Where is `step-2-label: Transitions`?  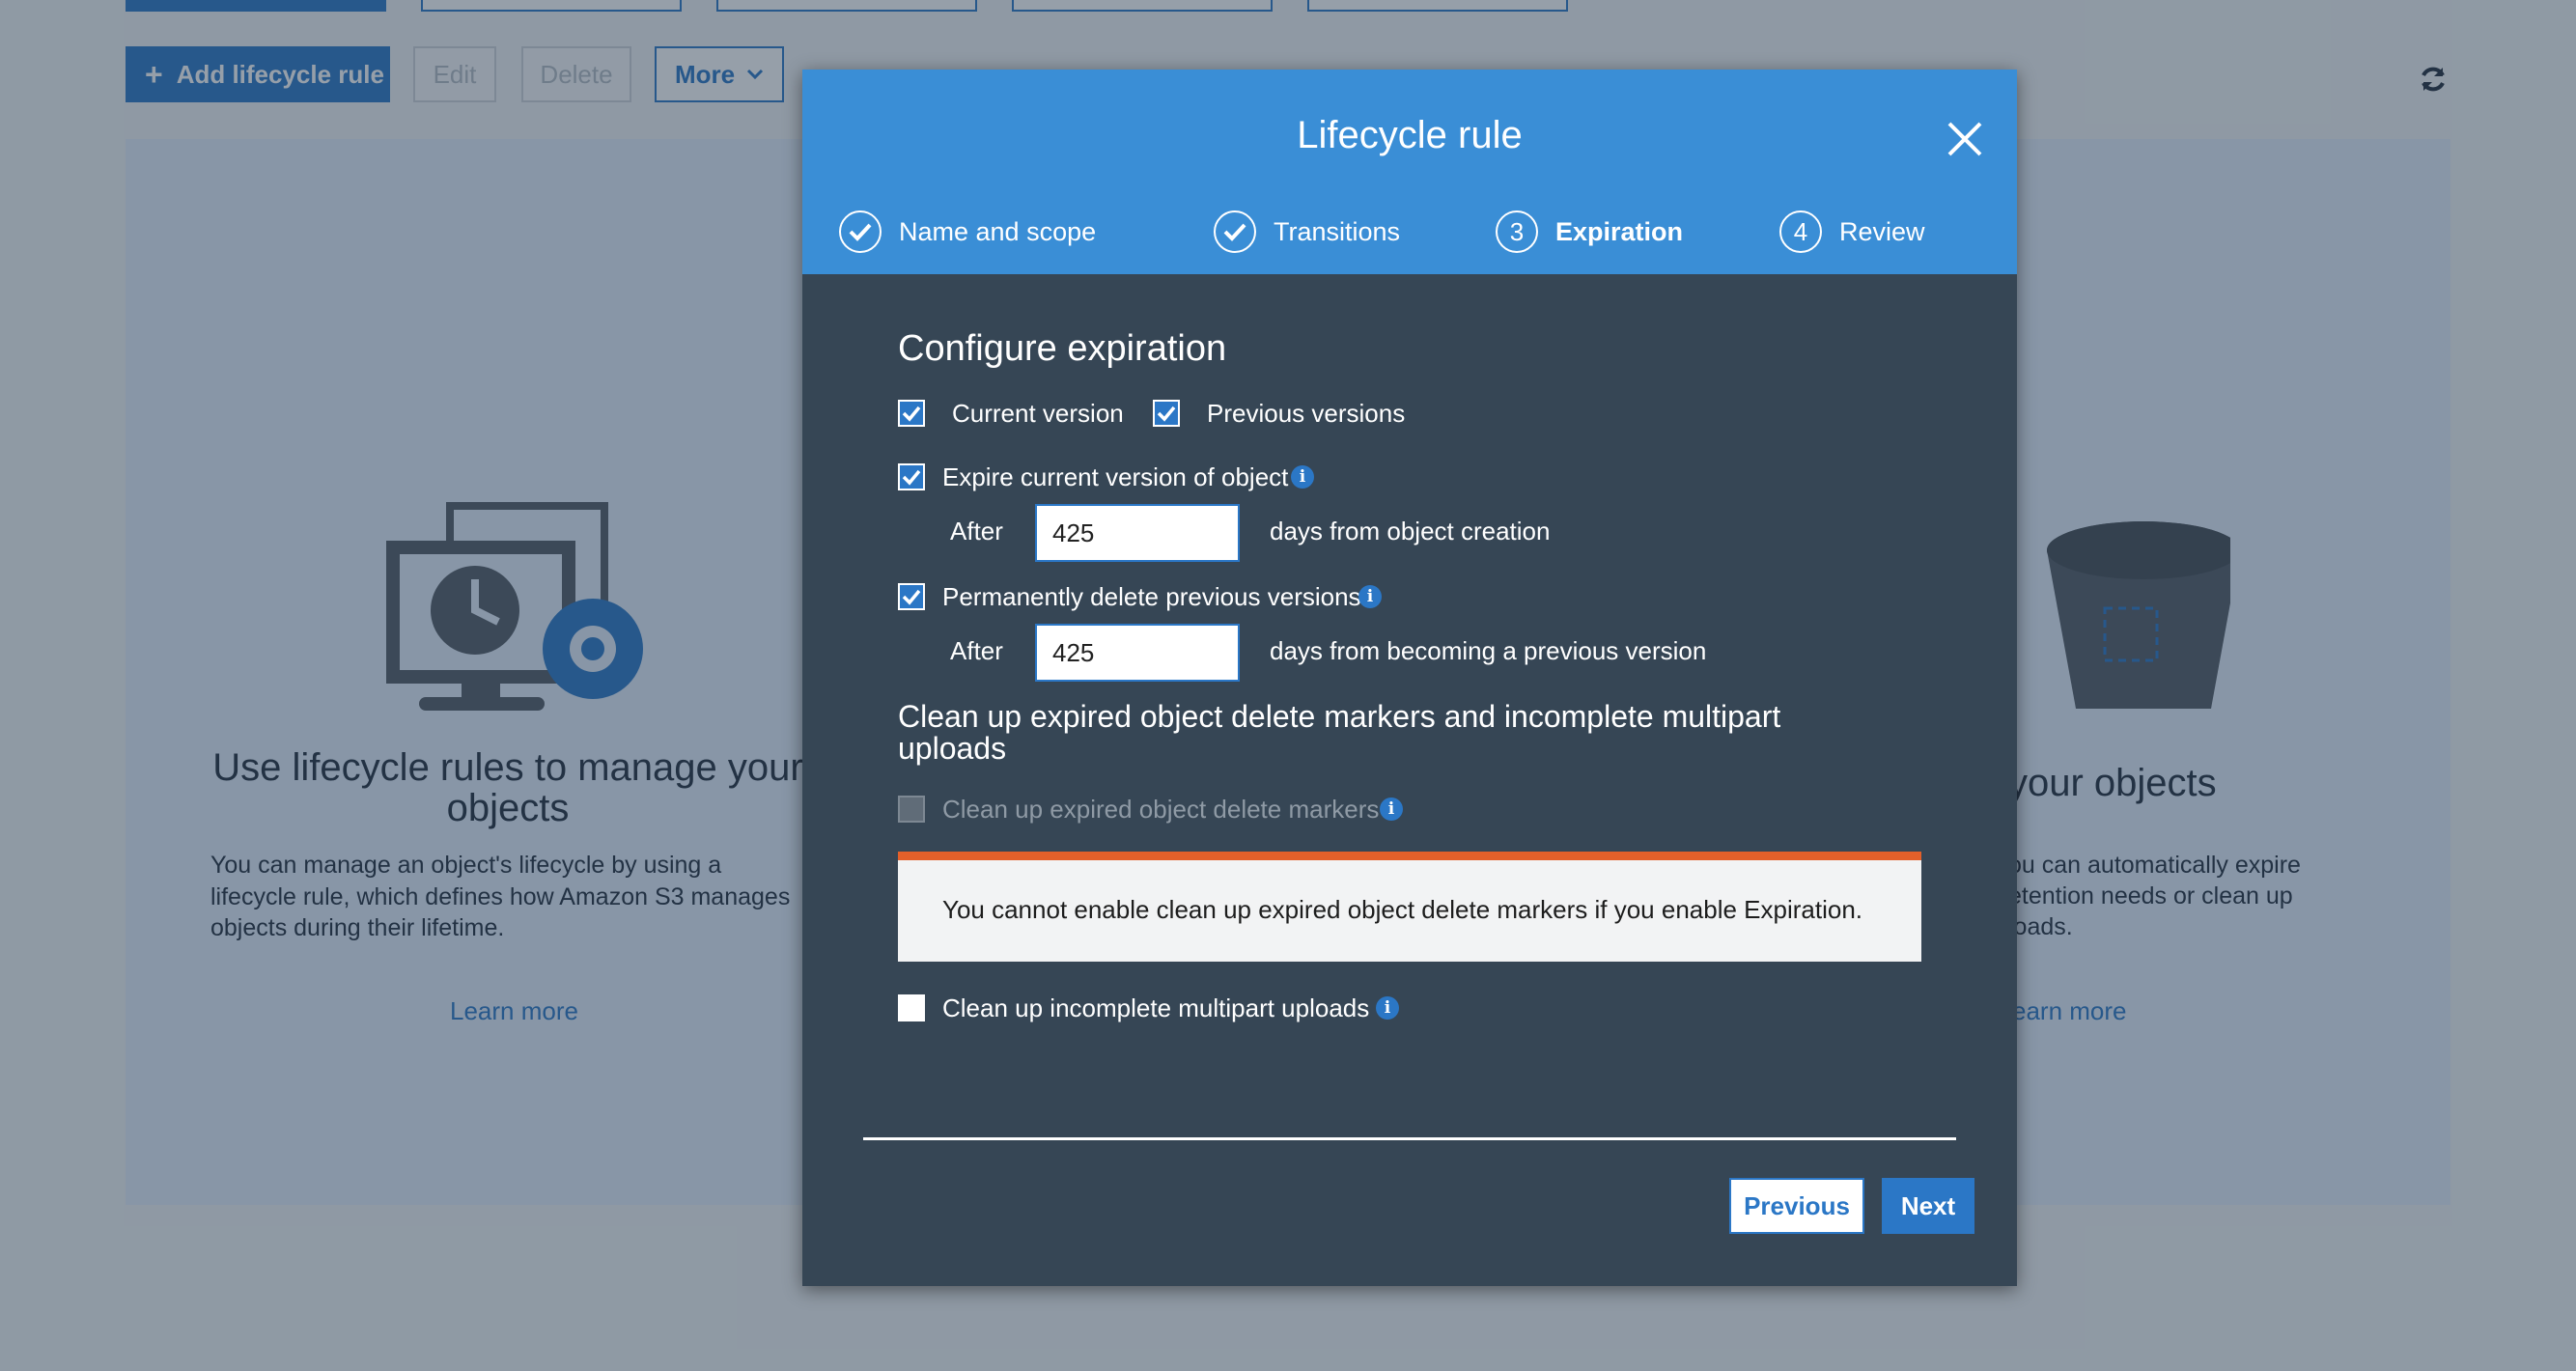 step-2-label: Transitions is located at coordinates (1338, 231).